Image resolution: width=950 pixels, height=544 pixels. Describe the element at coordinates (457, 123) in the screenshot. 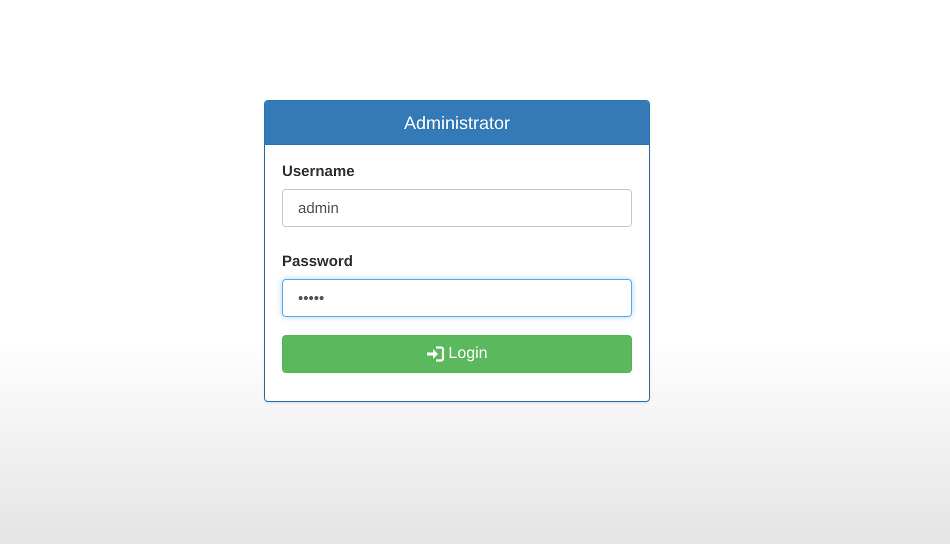

I see `panel-title: Administrator` at that location.